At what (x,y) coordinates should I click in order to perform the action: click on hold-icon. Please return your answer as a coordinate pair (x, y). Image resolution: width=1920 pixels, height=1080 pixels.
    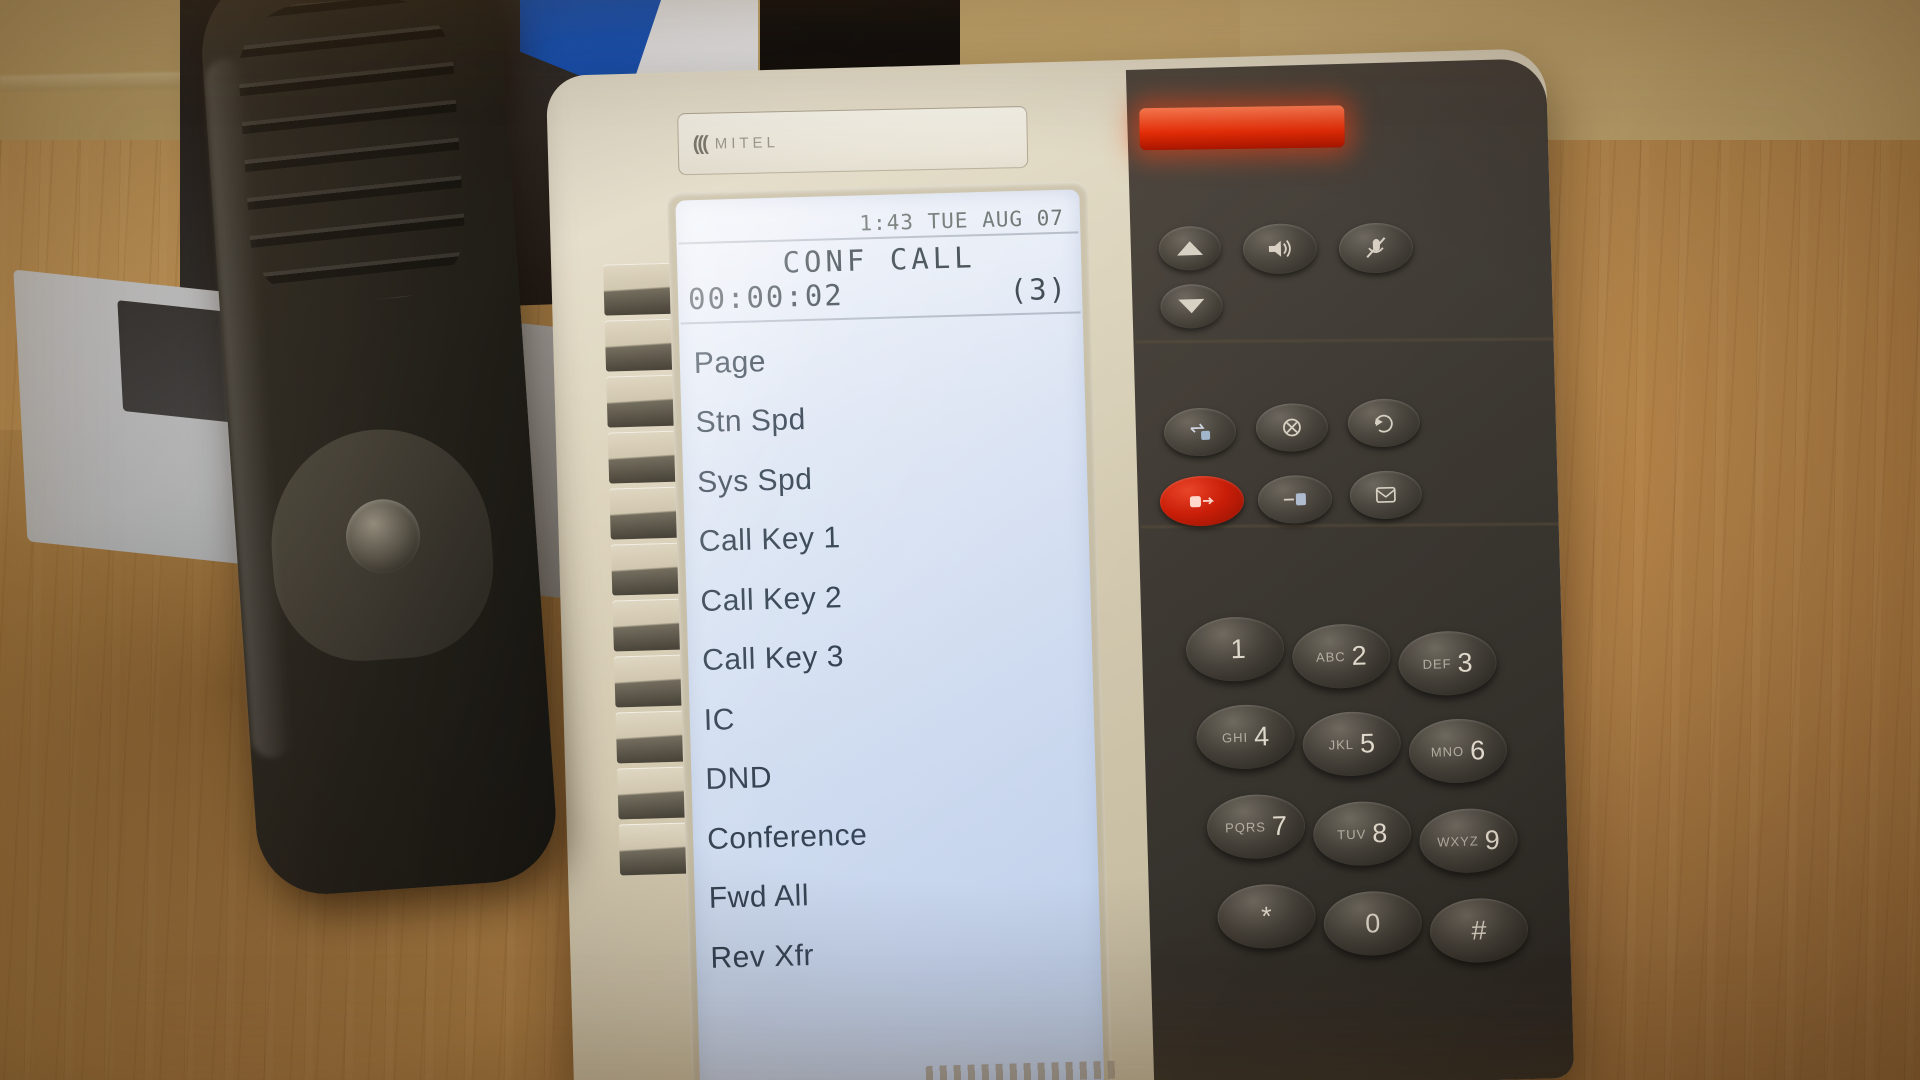
    Looking at the image, I should click on (1295, 499).